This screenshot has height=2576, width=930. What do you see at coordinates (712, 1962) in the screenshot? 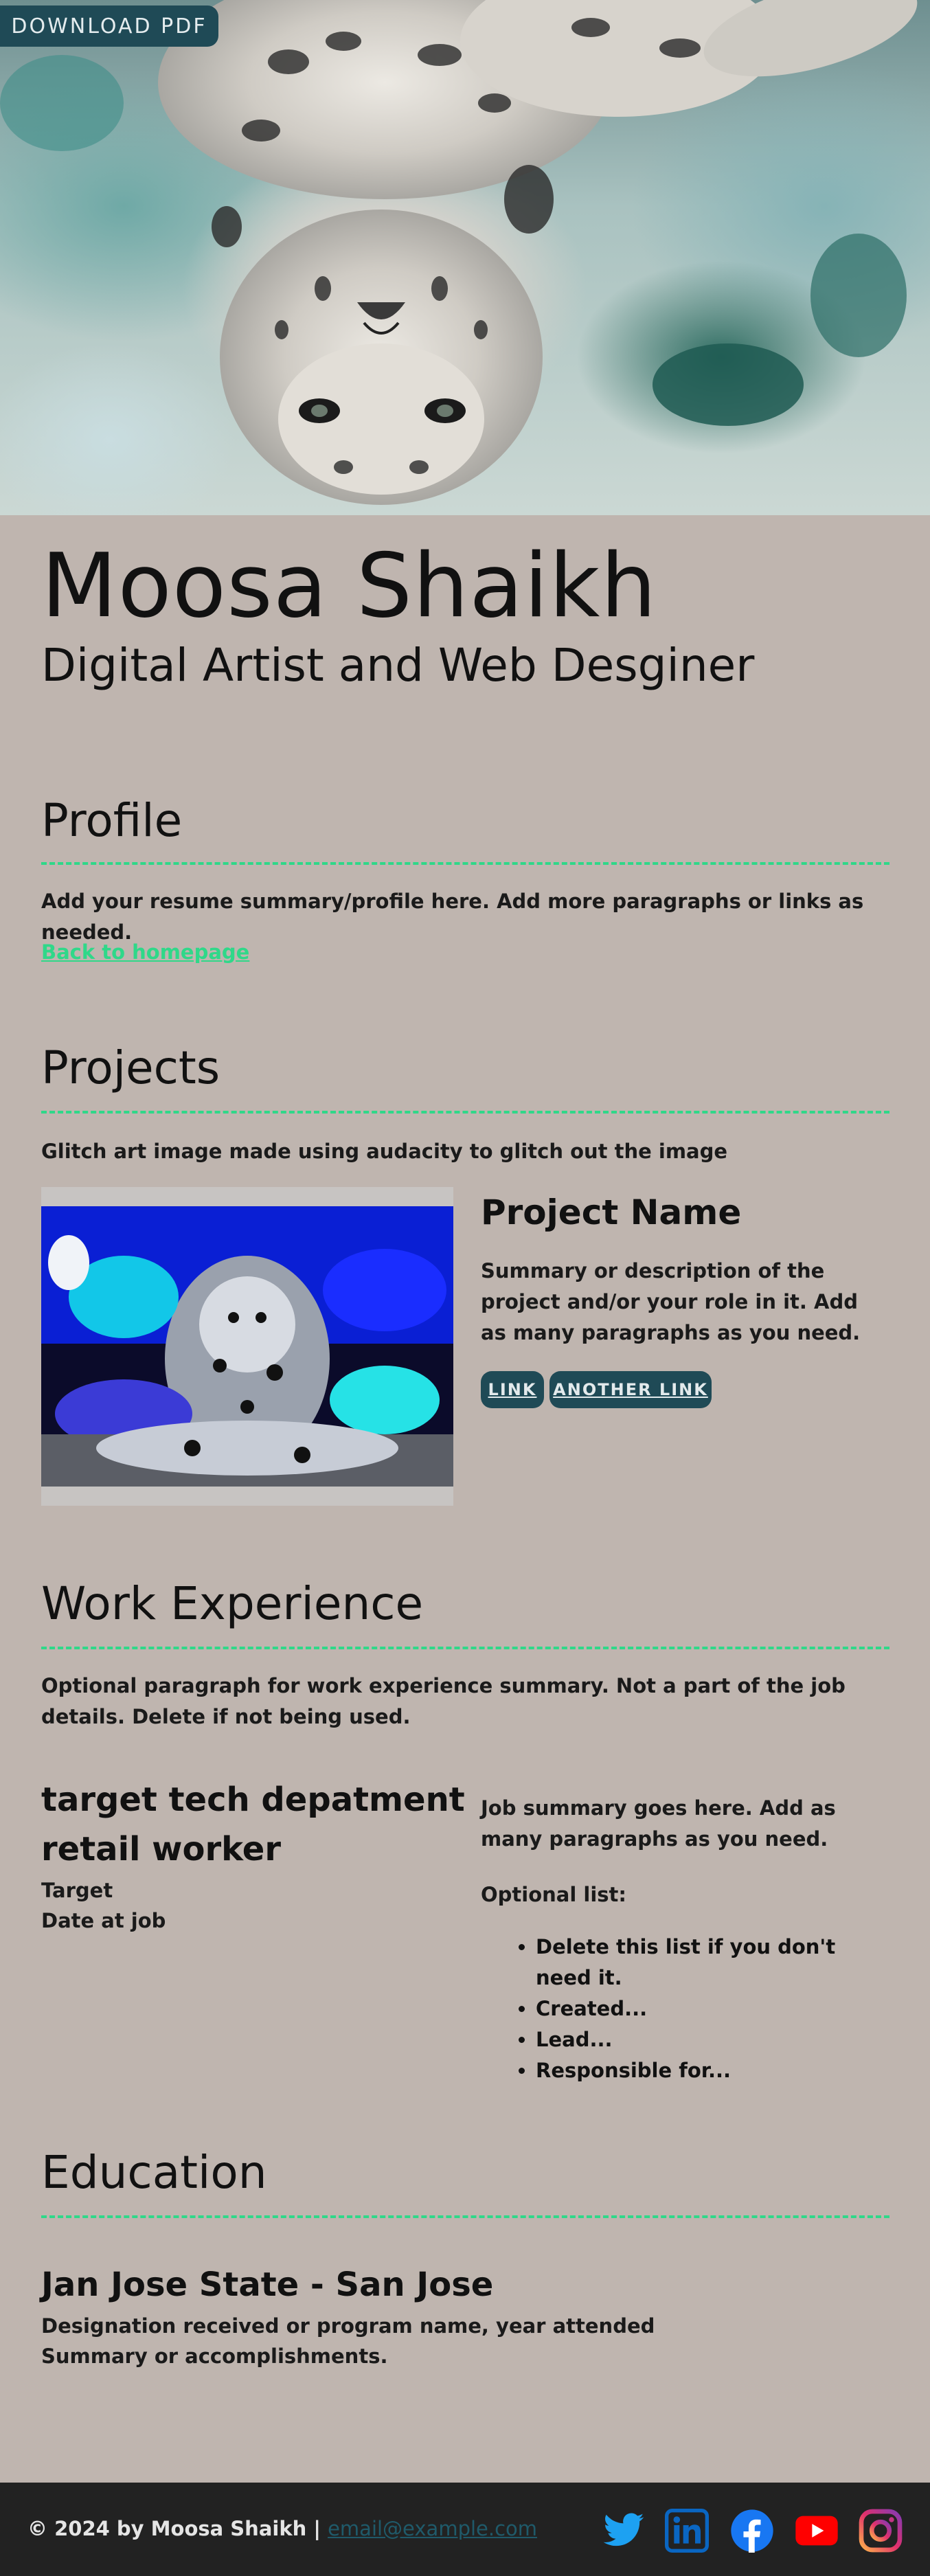
I see `list-item: Delete this list if you don't need it.` at bounding box center [712, 1962].